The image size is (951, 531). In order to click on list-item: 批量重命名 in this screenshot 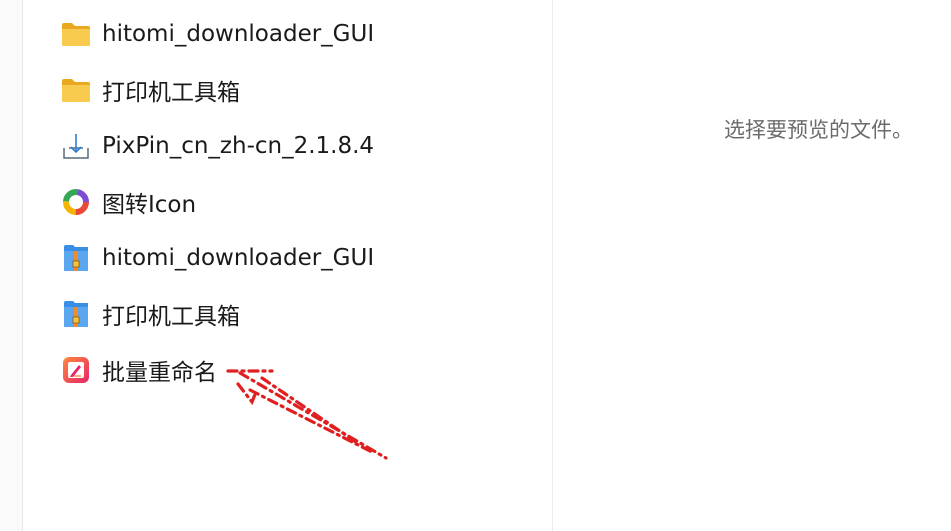, I will do `click(138, 370)`.